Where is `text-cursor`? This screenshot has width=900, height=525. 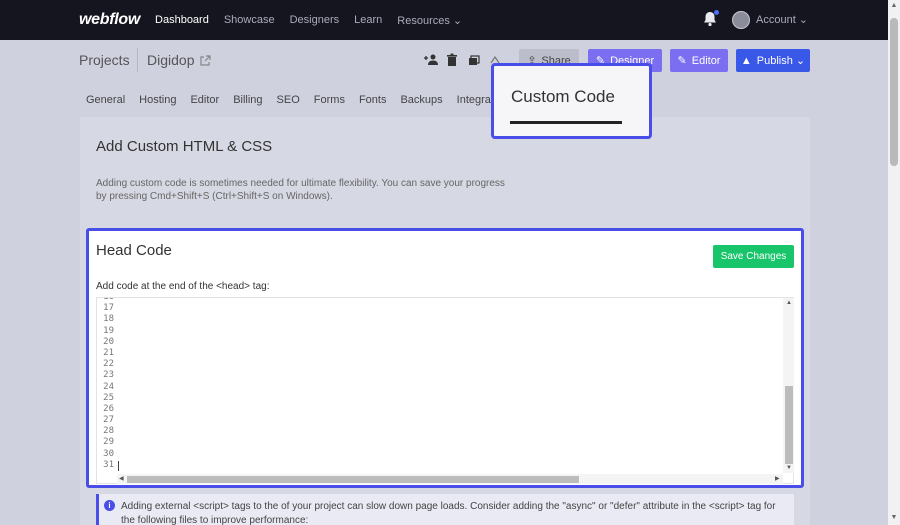 text-cursor is located at coordinates (118, 466).